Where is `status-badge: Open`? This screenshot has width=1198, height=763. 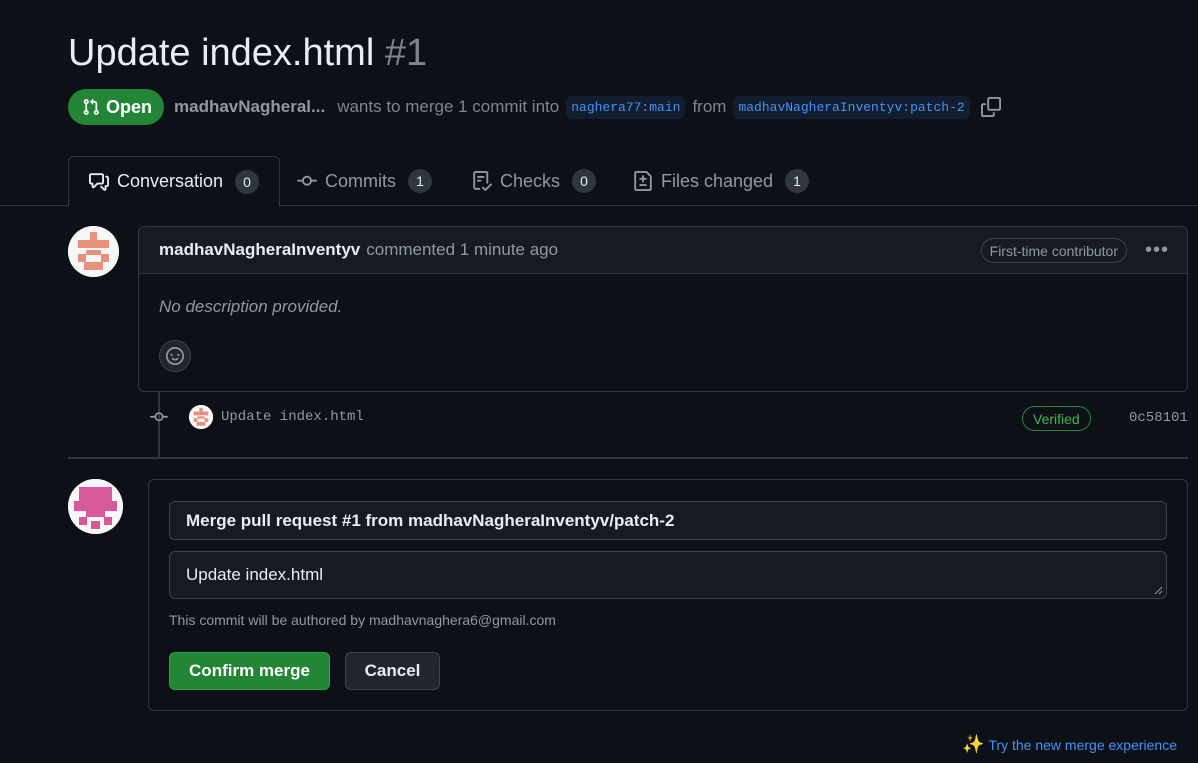 status-badge: Open is located at coordinates (116, 107).